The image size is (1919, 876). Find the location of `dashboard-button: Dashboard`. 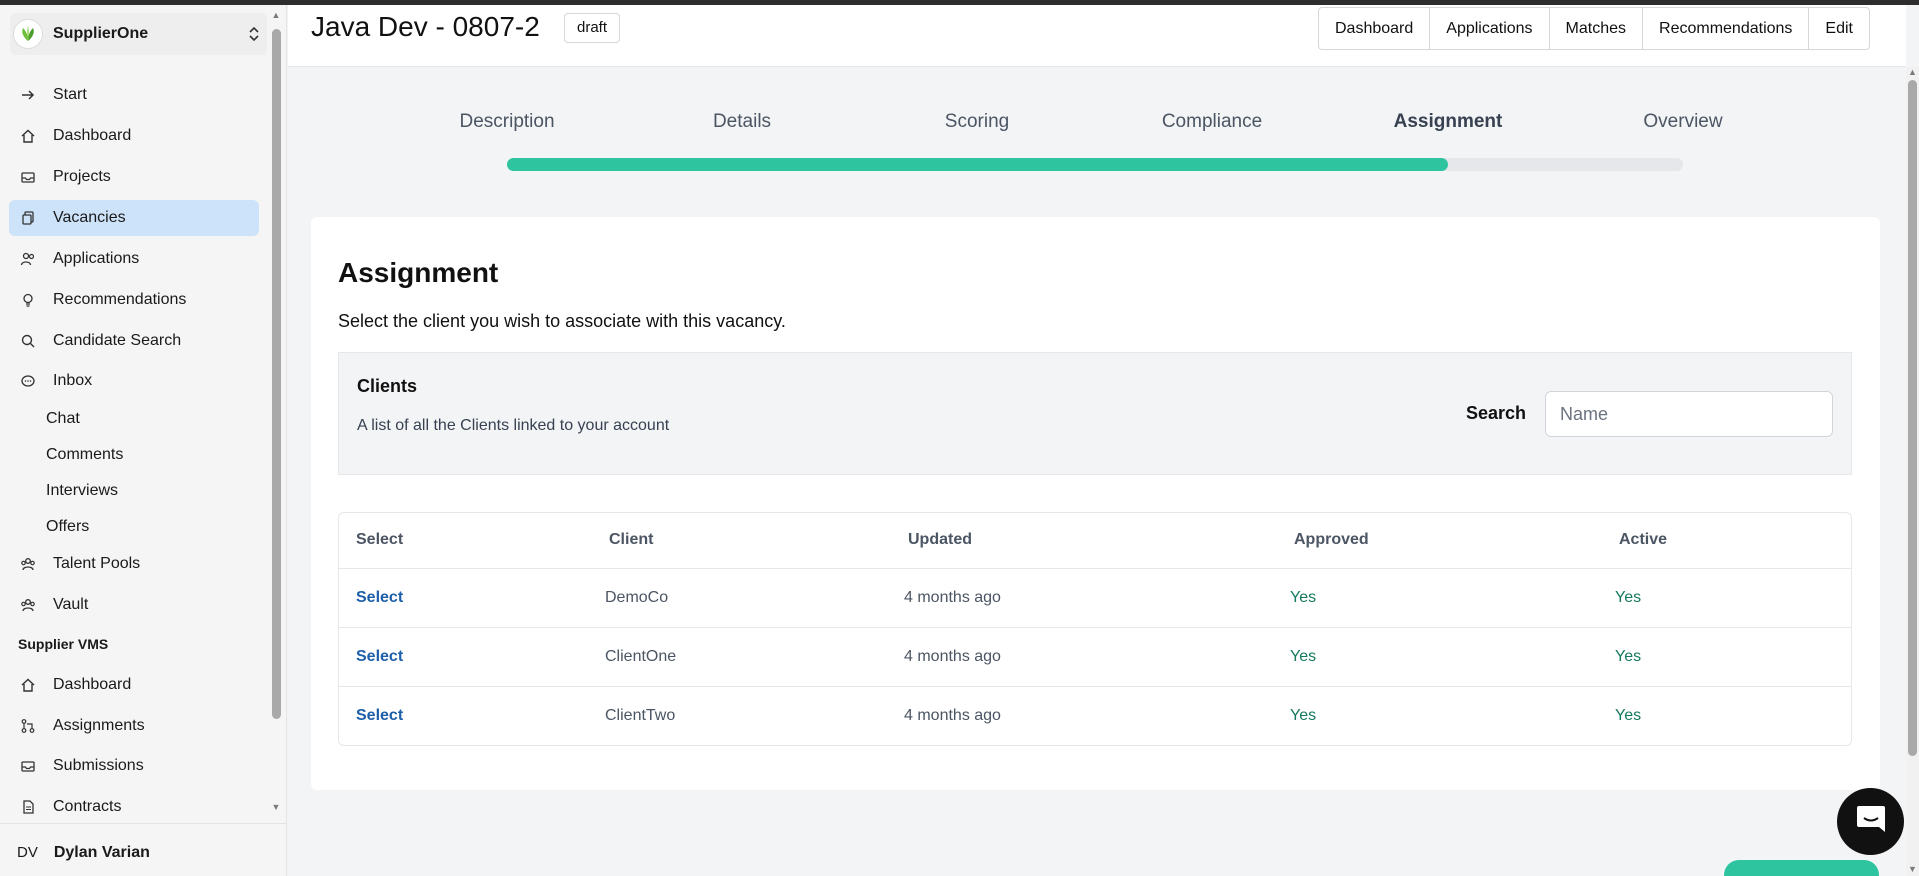

dashboard-button: Dashboard is located at coordinates (1374, 28).